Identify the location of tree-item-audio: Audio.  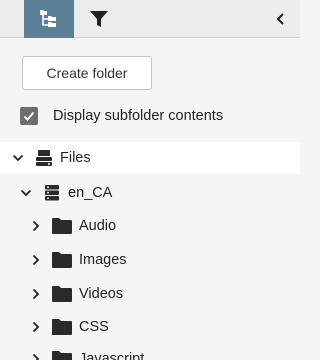
(150, 226).